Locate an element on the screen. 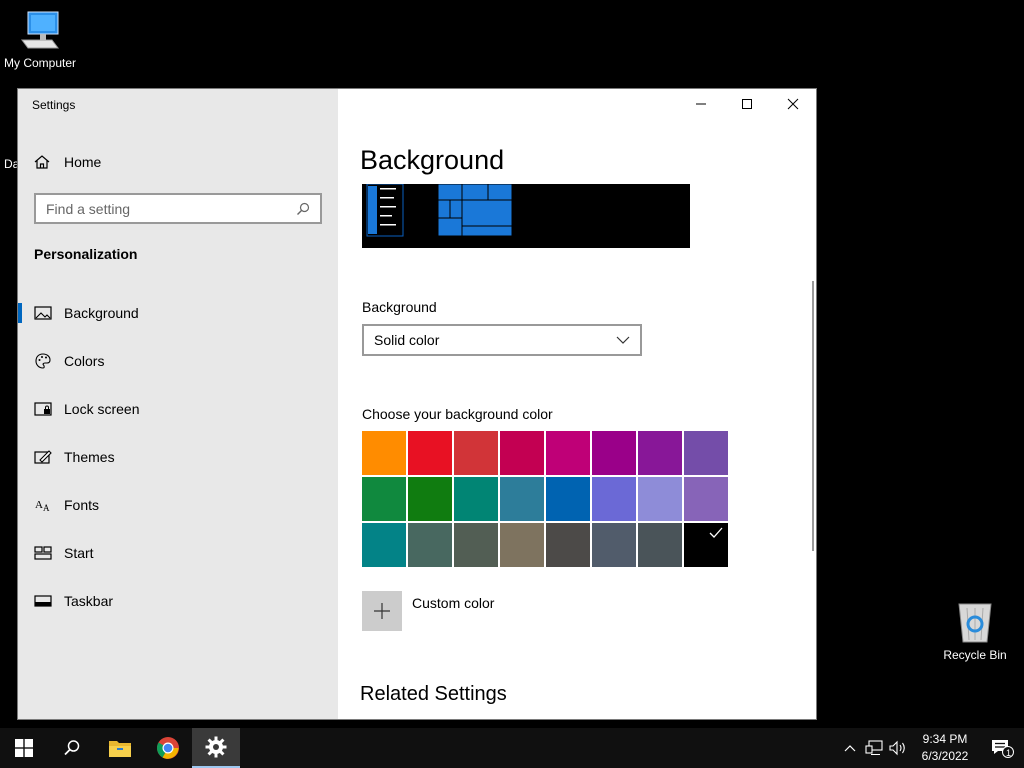 The image size is (1024, 768). recycle-bin-icon is located at coordinates (975, 623).